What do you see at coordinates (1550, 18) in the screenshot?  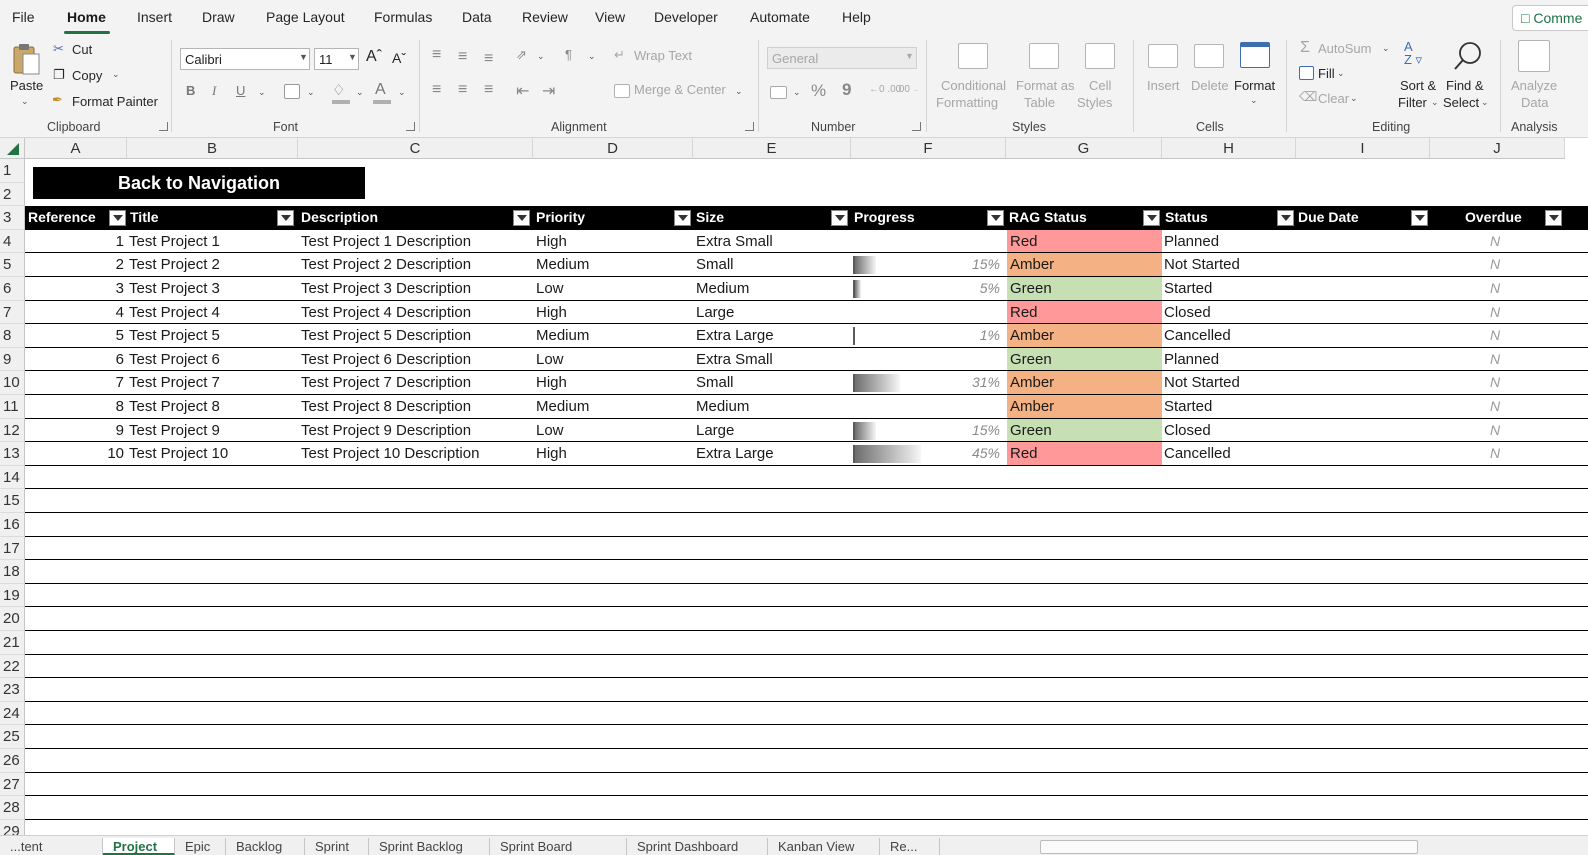 I see `comments-button: □ Comme` at bounding box center [1550, 18].